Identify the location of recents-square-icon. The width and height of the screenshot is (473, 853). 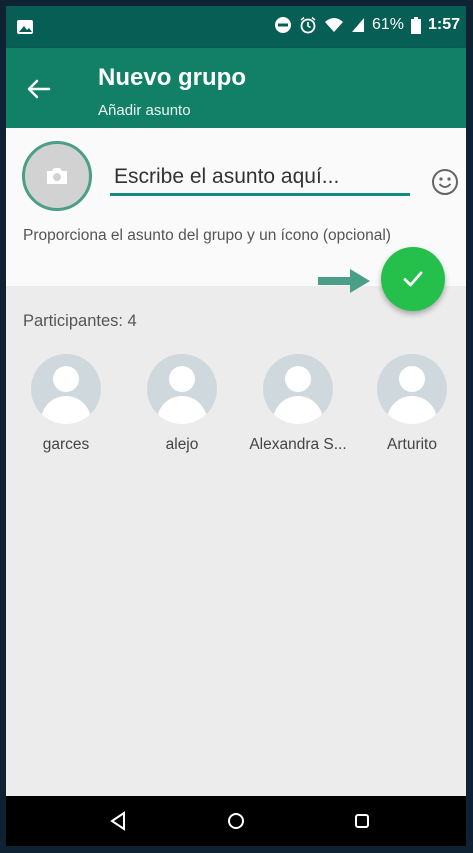
(362, 821).